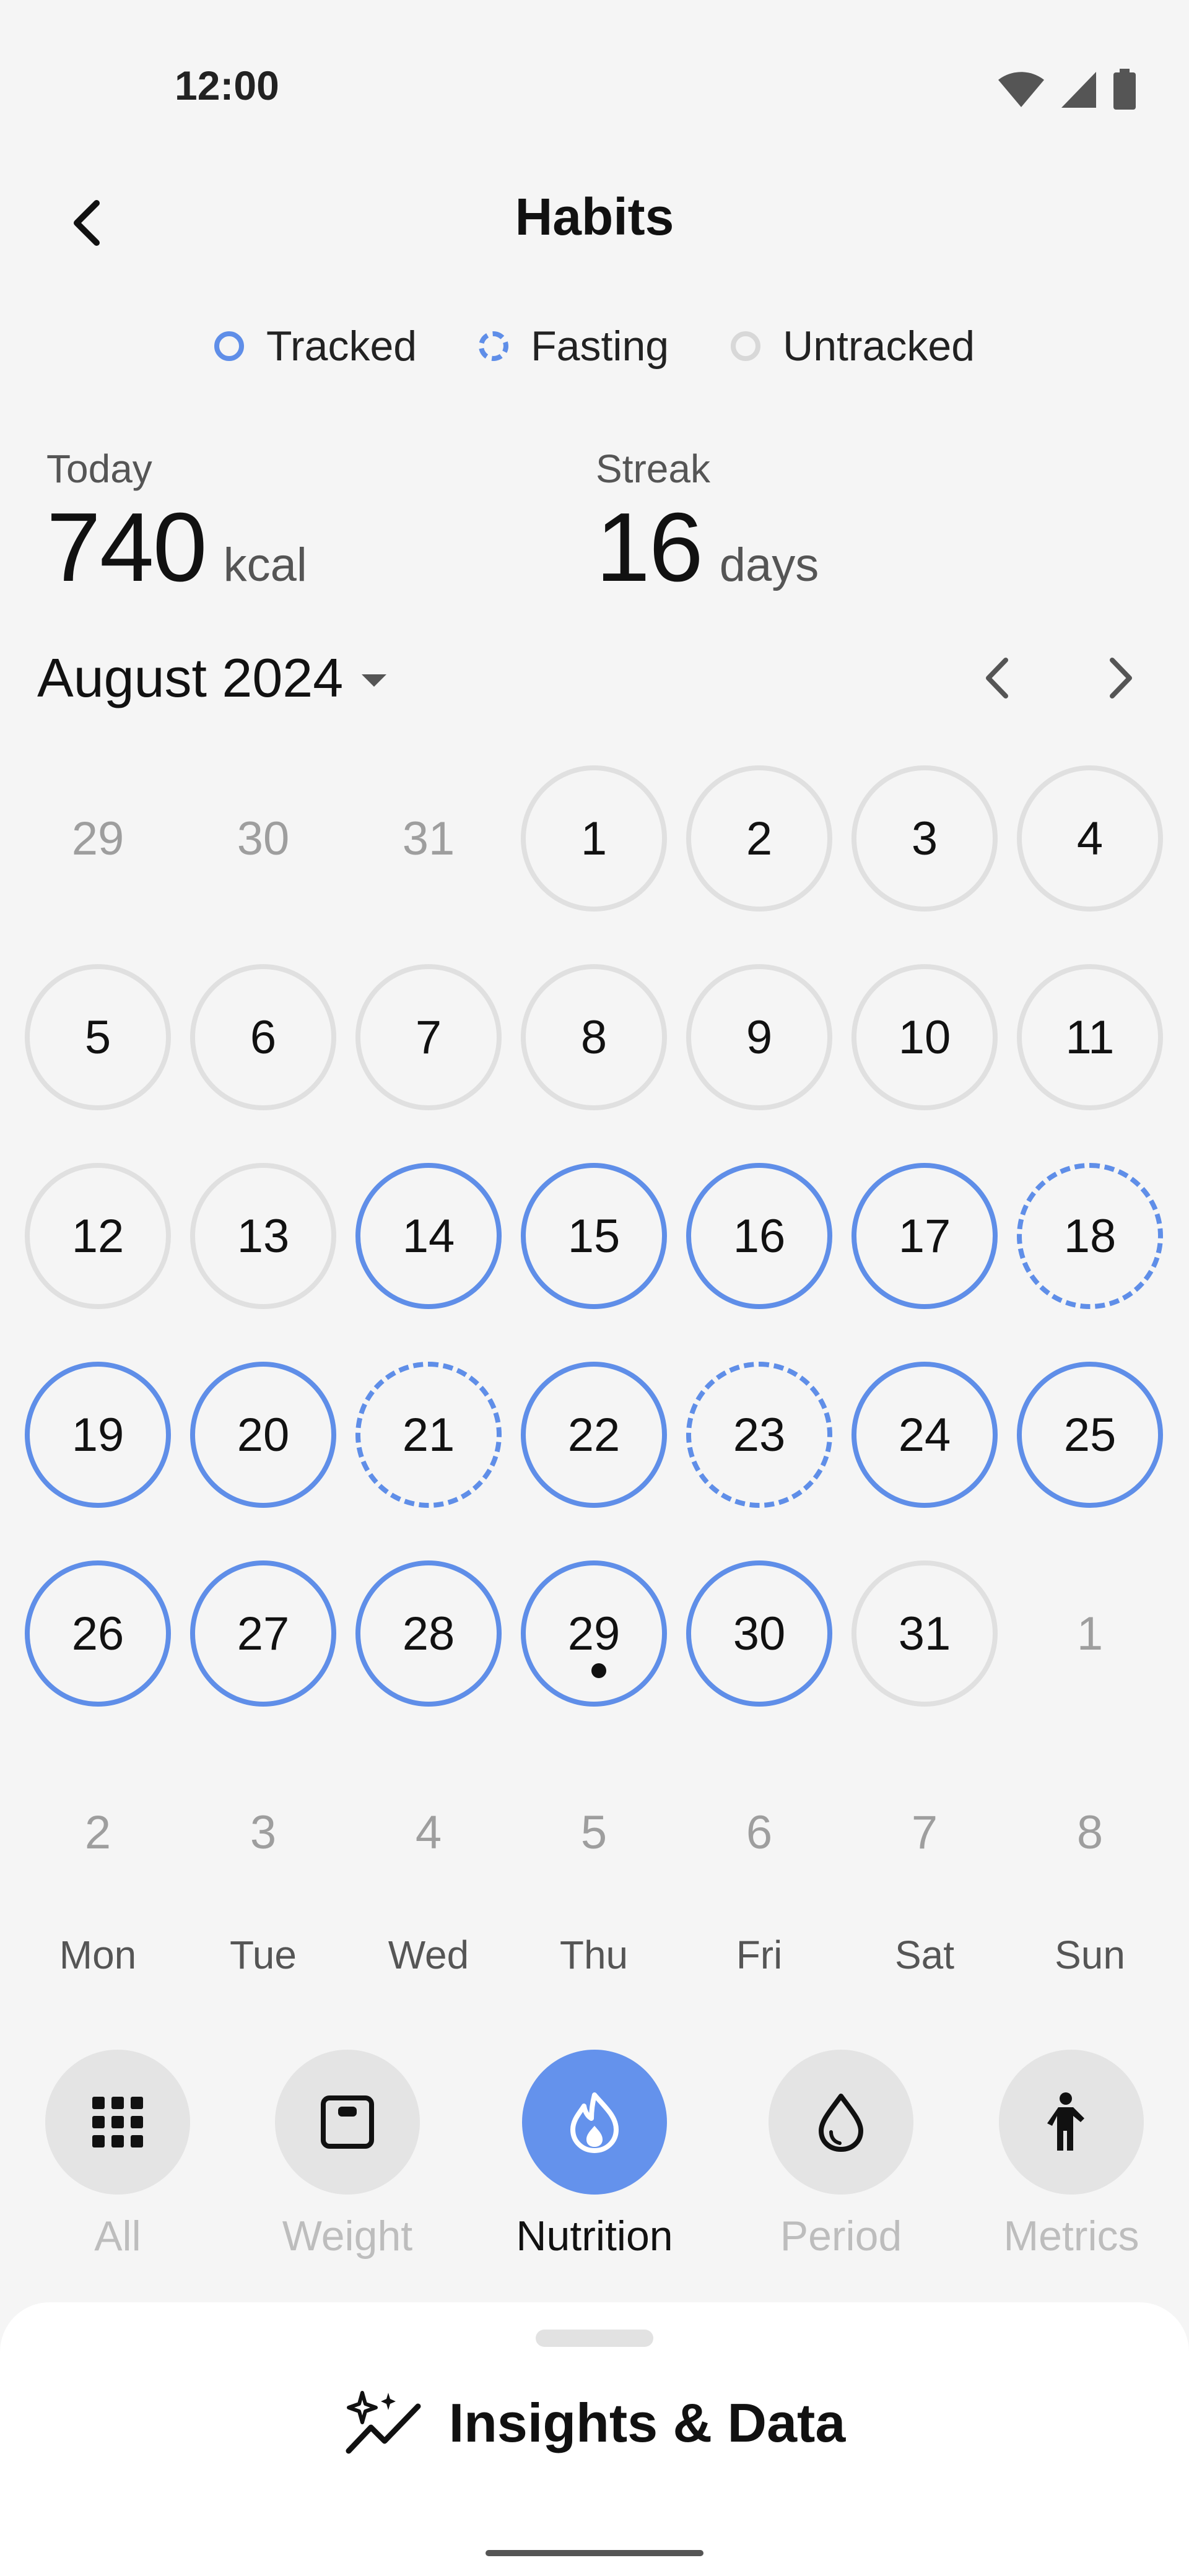 This screenshot has width=1189, height=2576. Describe the element at coordinates (759, 838) in the screenshot. I see `calendar-day-untracked: 2` at that location.